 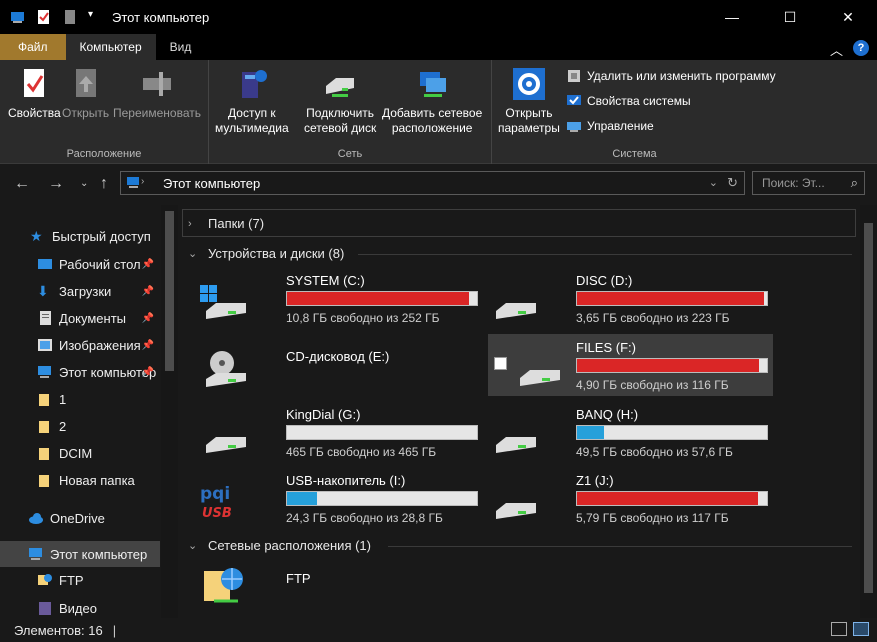 I want to click on section-network-locations: ⌄ Сетевые расположения (1), so click(x=279, y=545).